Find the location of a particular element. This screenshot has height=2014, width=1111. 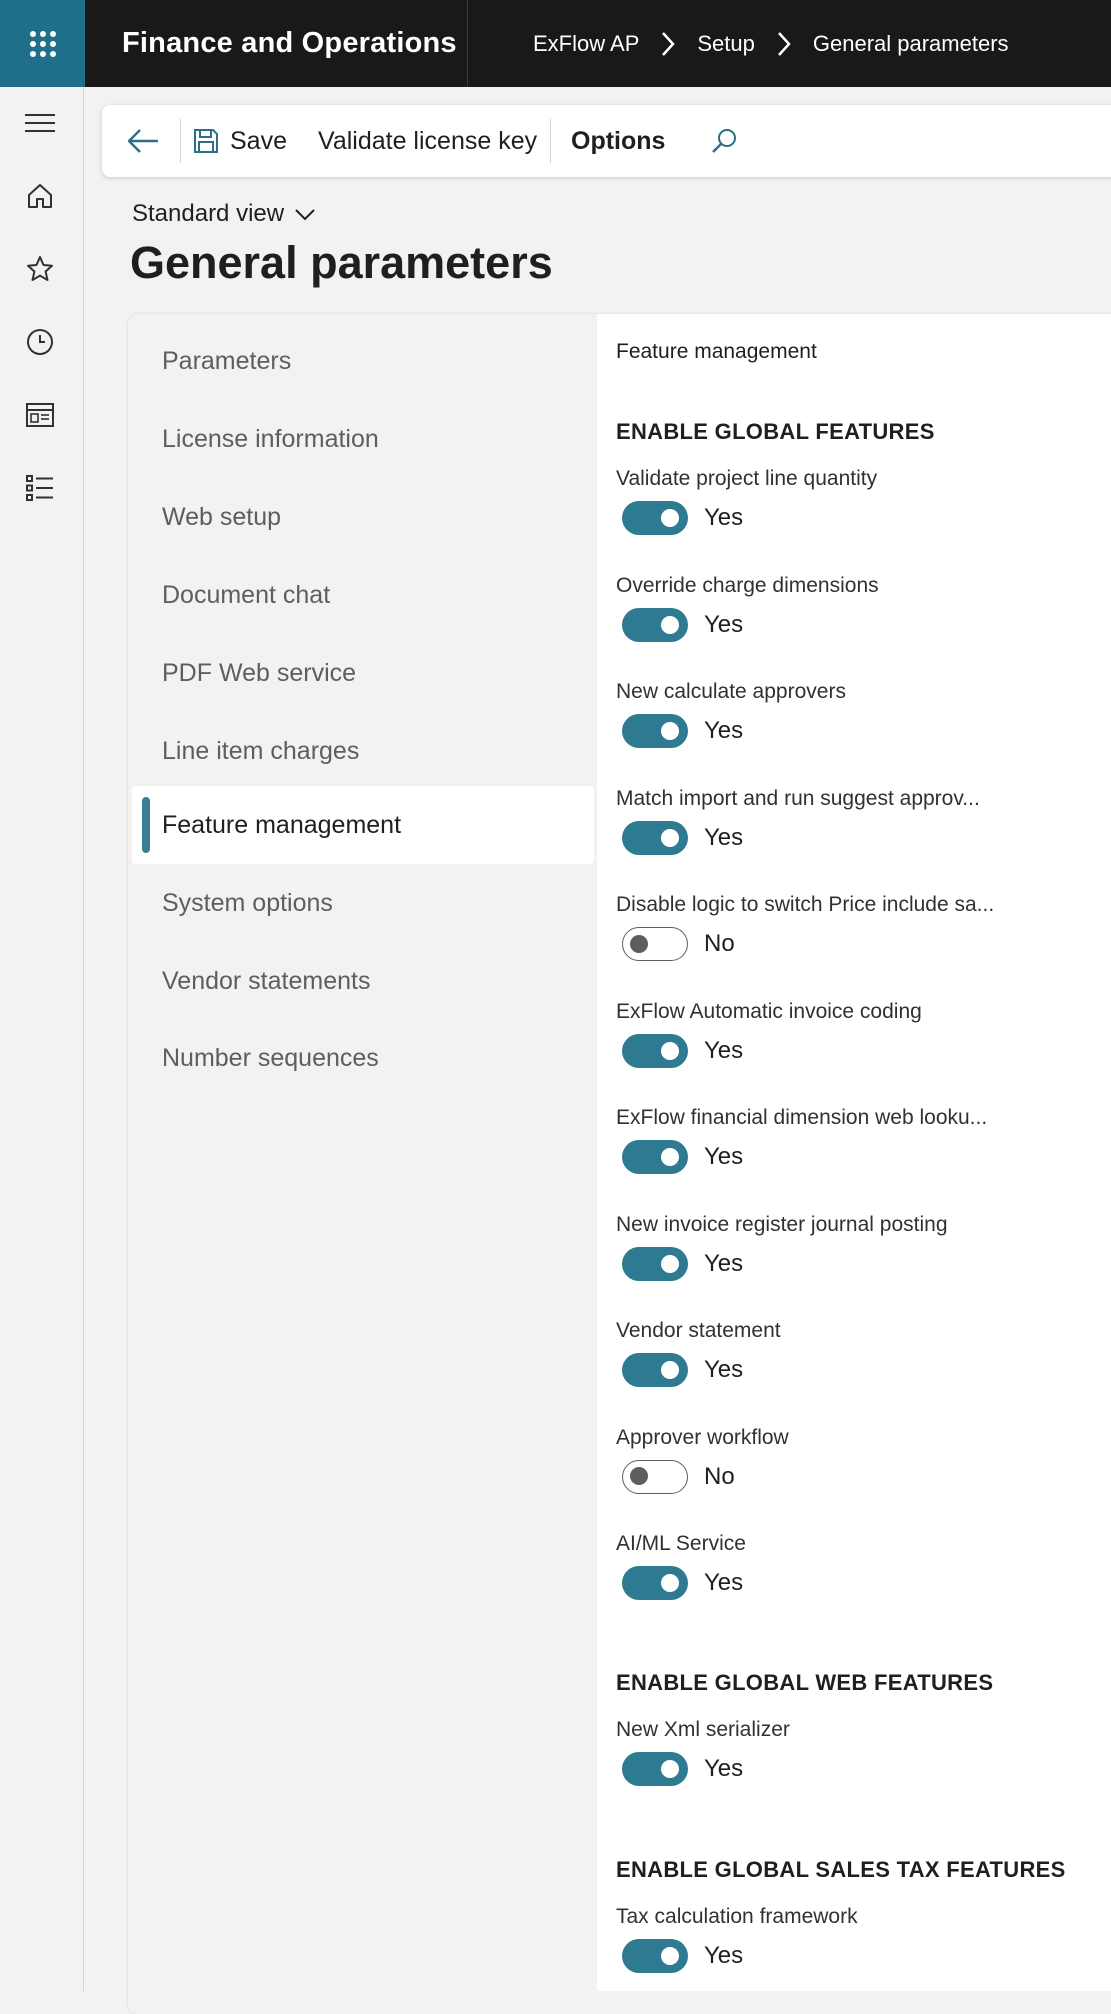

tab-feature-management: Feature management is located at coordinates (363, 825).